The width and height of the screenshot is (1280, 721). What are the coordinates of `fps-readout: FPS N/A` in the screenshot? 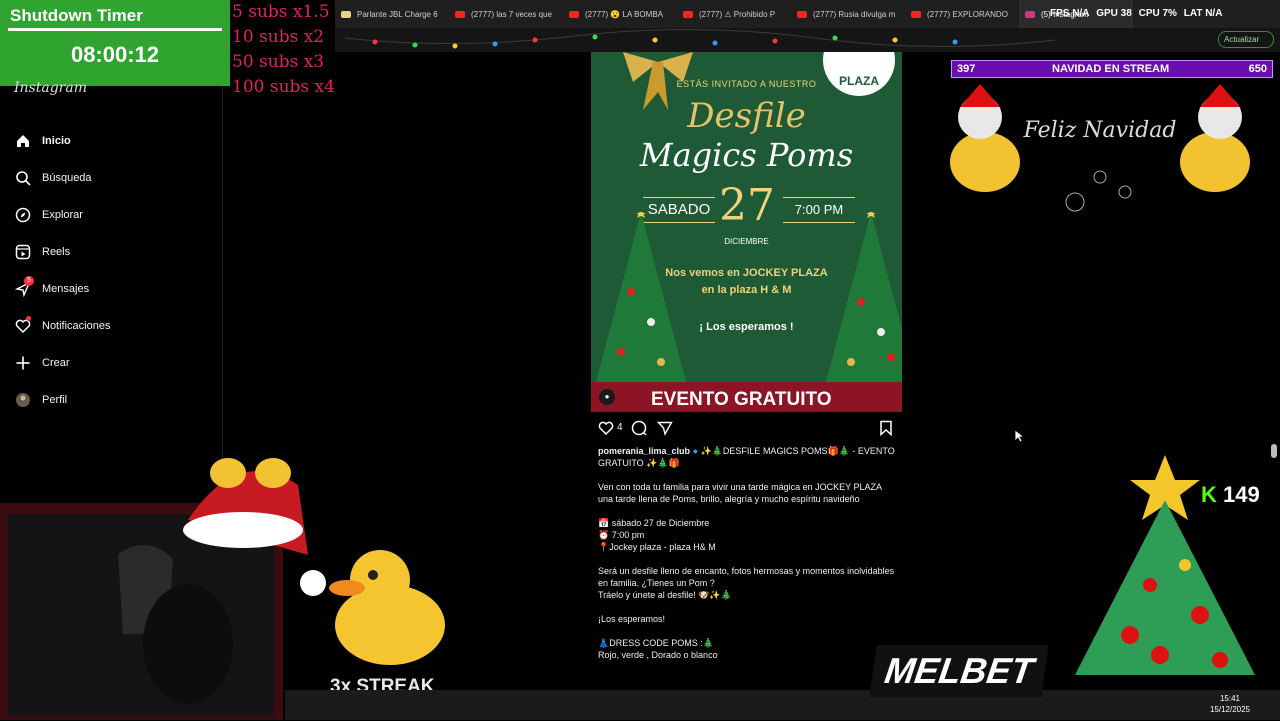 It's located at (1070, 13).